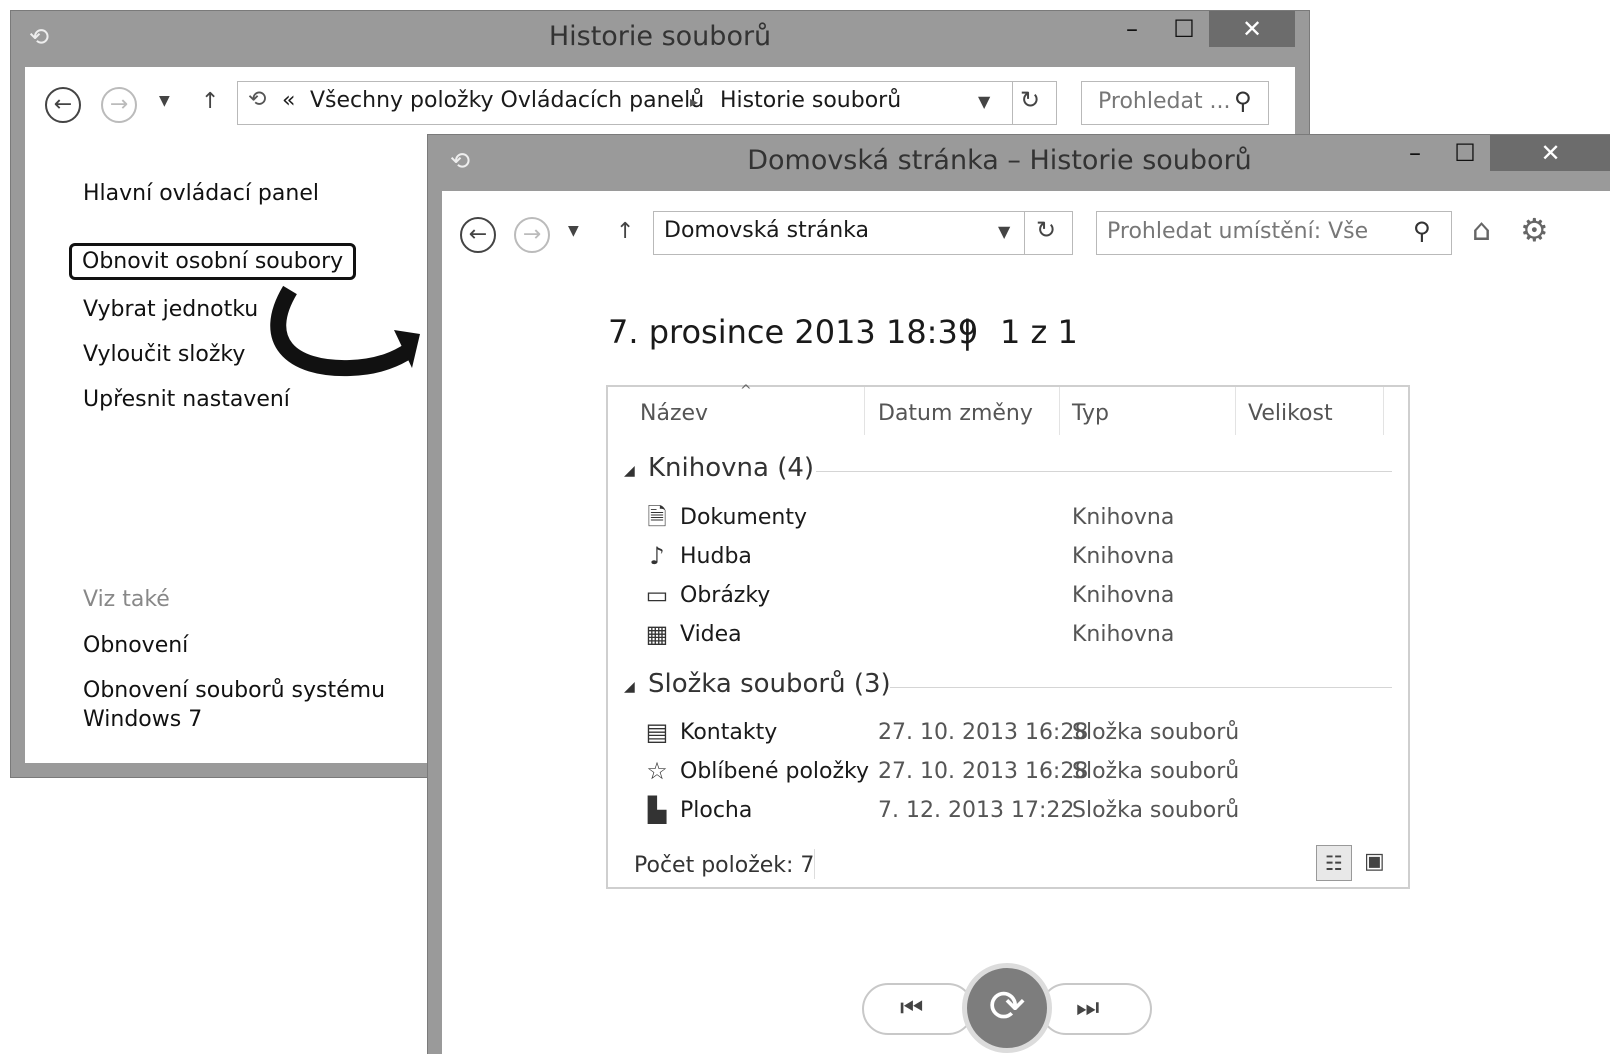 The height and width of the screenshot is (1055, 1610). Describe the element at coordinates (1374, 861) in the screenshot. I see `large-icons-view-icon: ▣` at that location.